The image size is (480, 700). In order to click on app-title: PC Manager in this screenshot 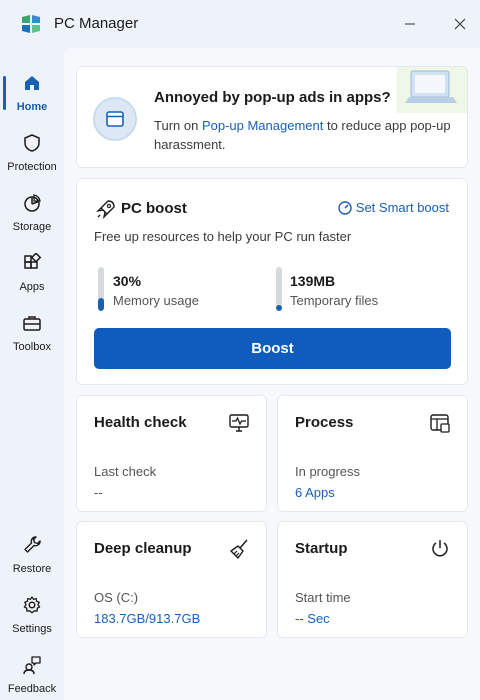, I will do `click(96, 23)`.